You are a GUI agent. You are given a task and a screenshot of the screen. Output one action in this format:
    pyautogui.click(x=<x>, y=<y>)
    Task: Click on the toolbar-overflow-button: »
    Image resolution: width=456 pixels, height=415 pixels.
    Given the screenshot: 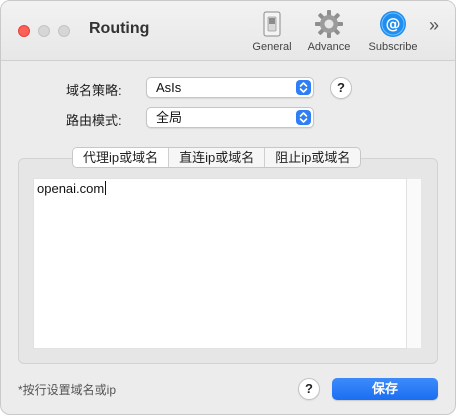 What is the action you would take?
    pyautogui.click(x=434, y=25)
    